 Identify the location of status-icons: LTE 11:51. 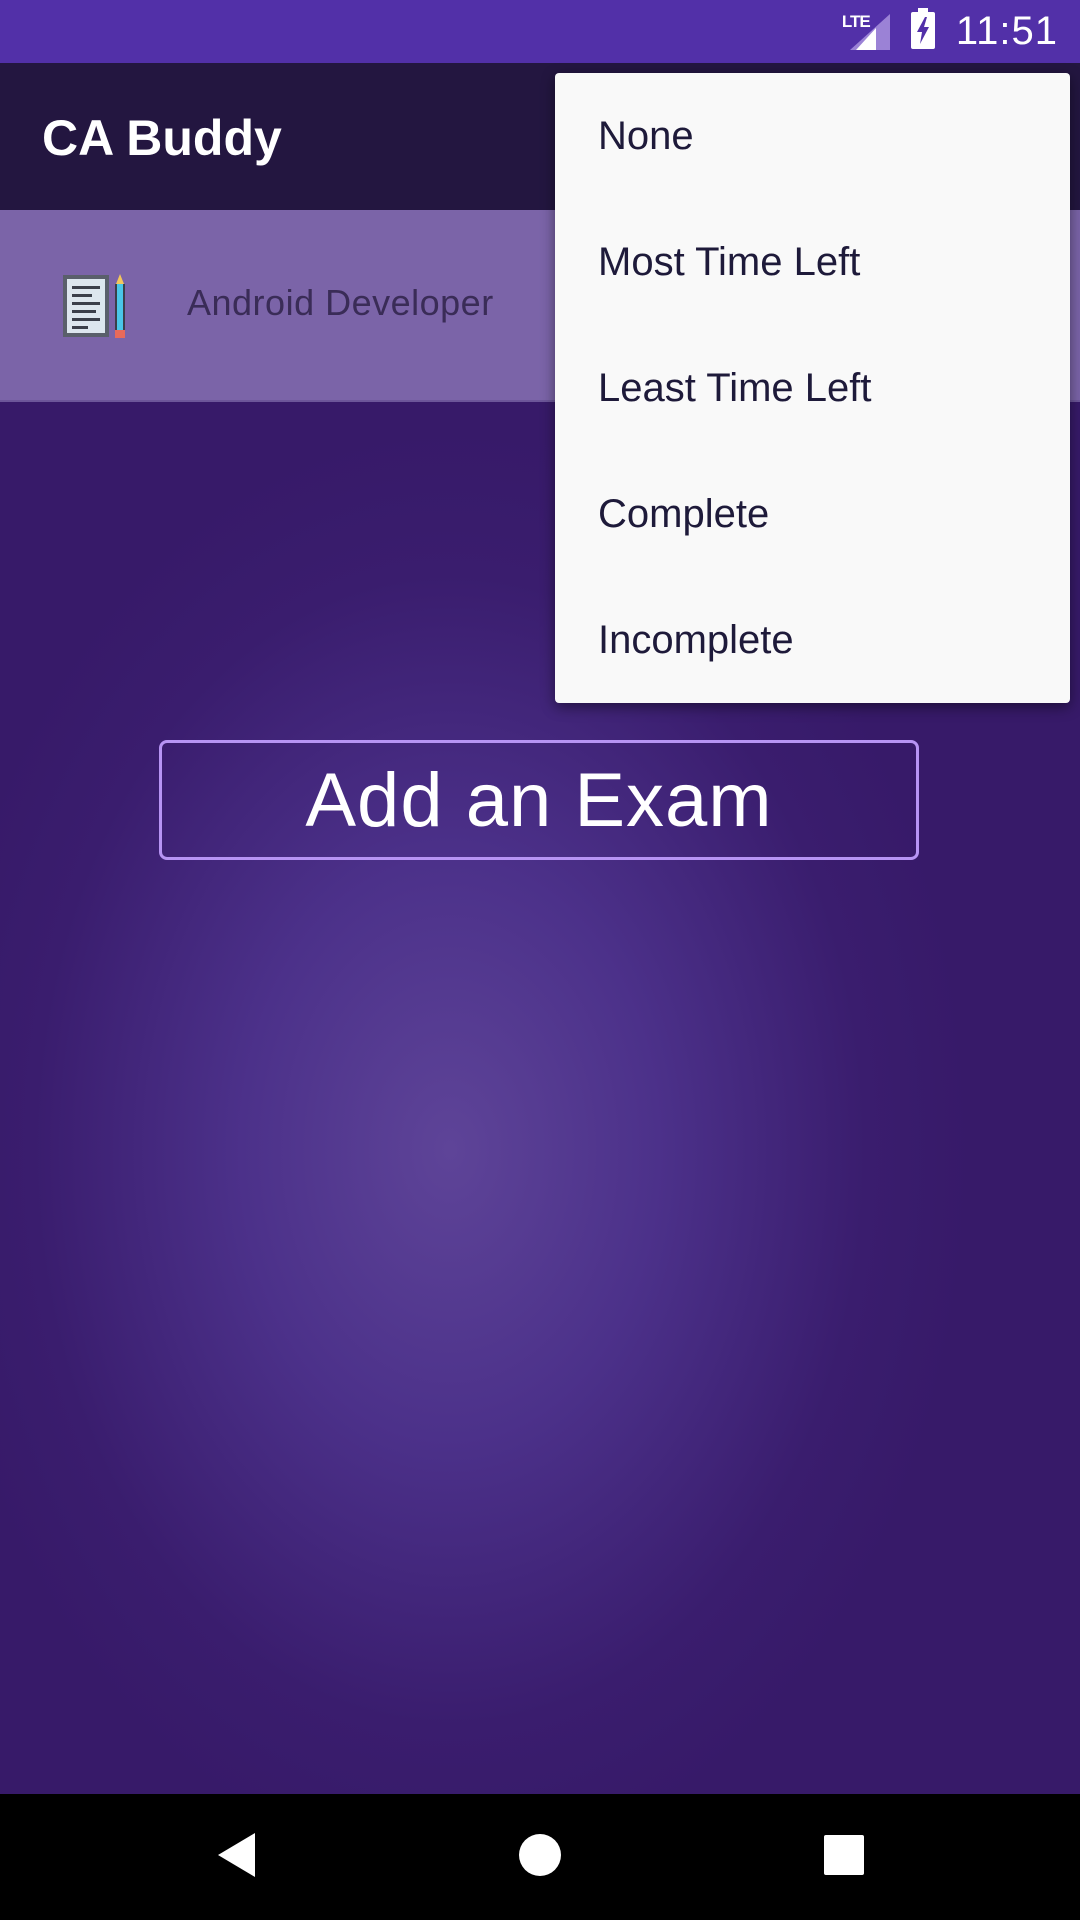
(950, 31).